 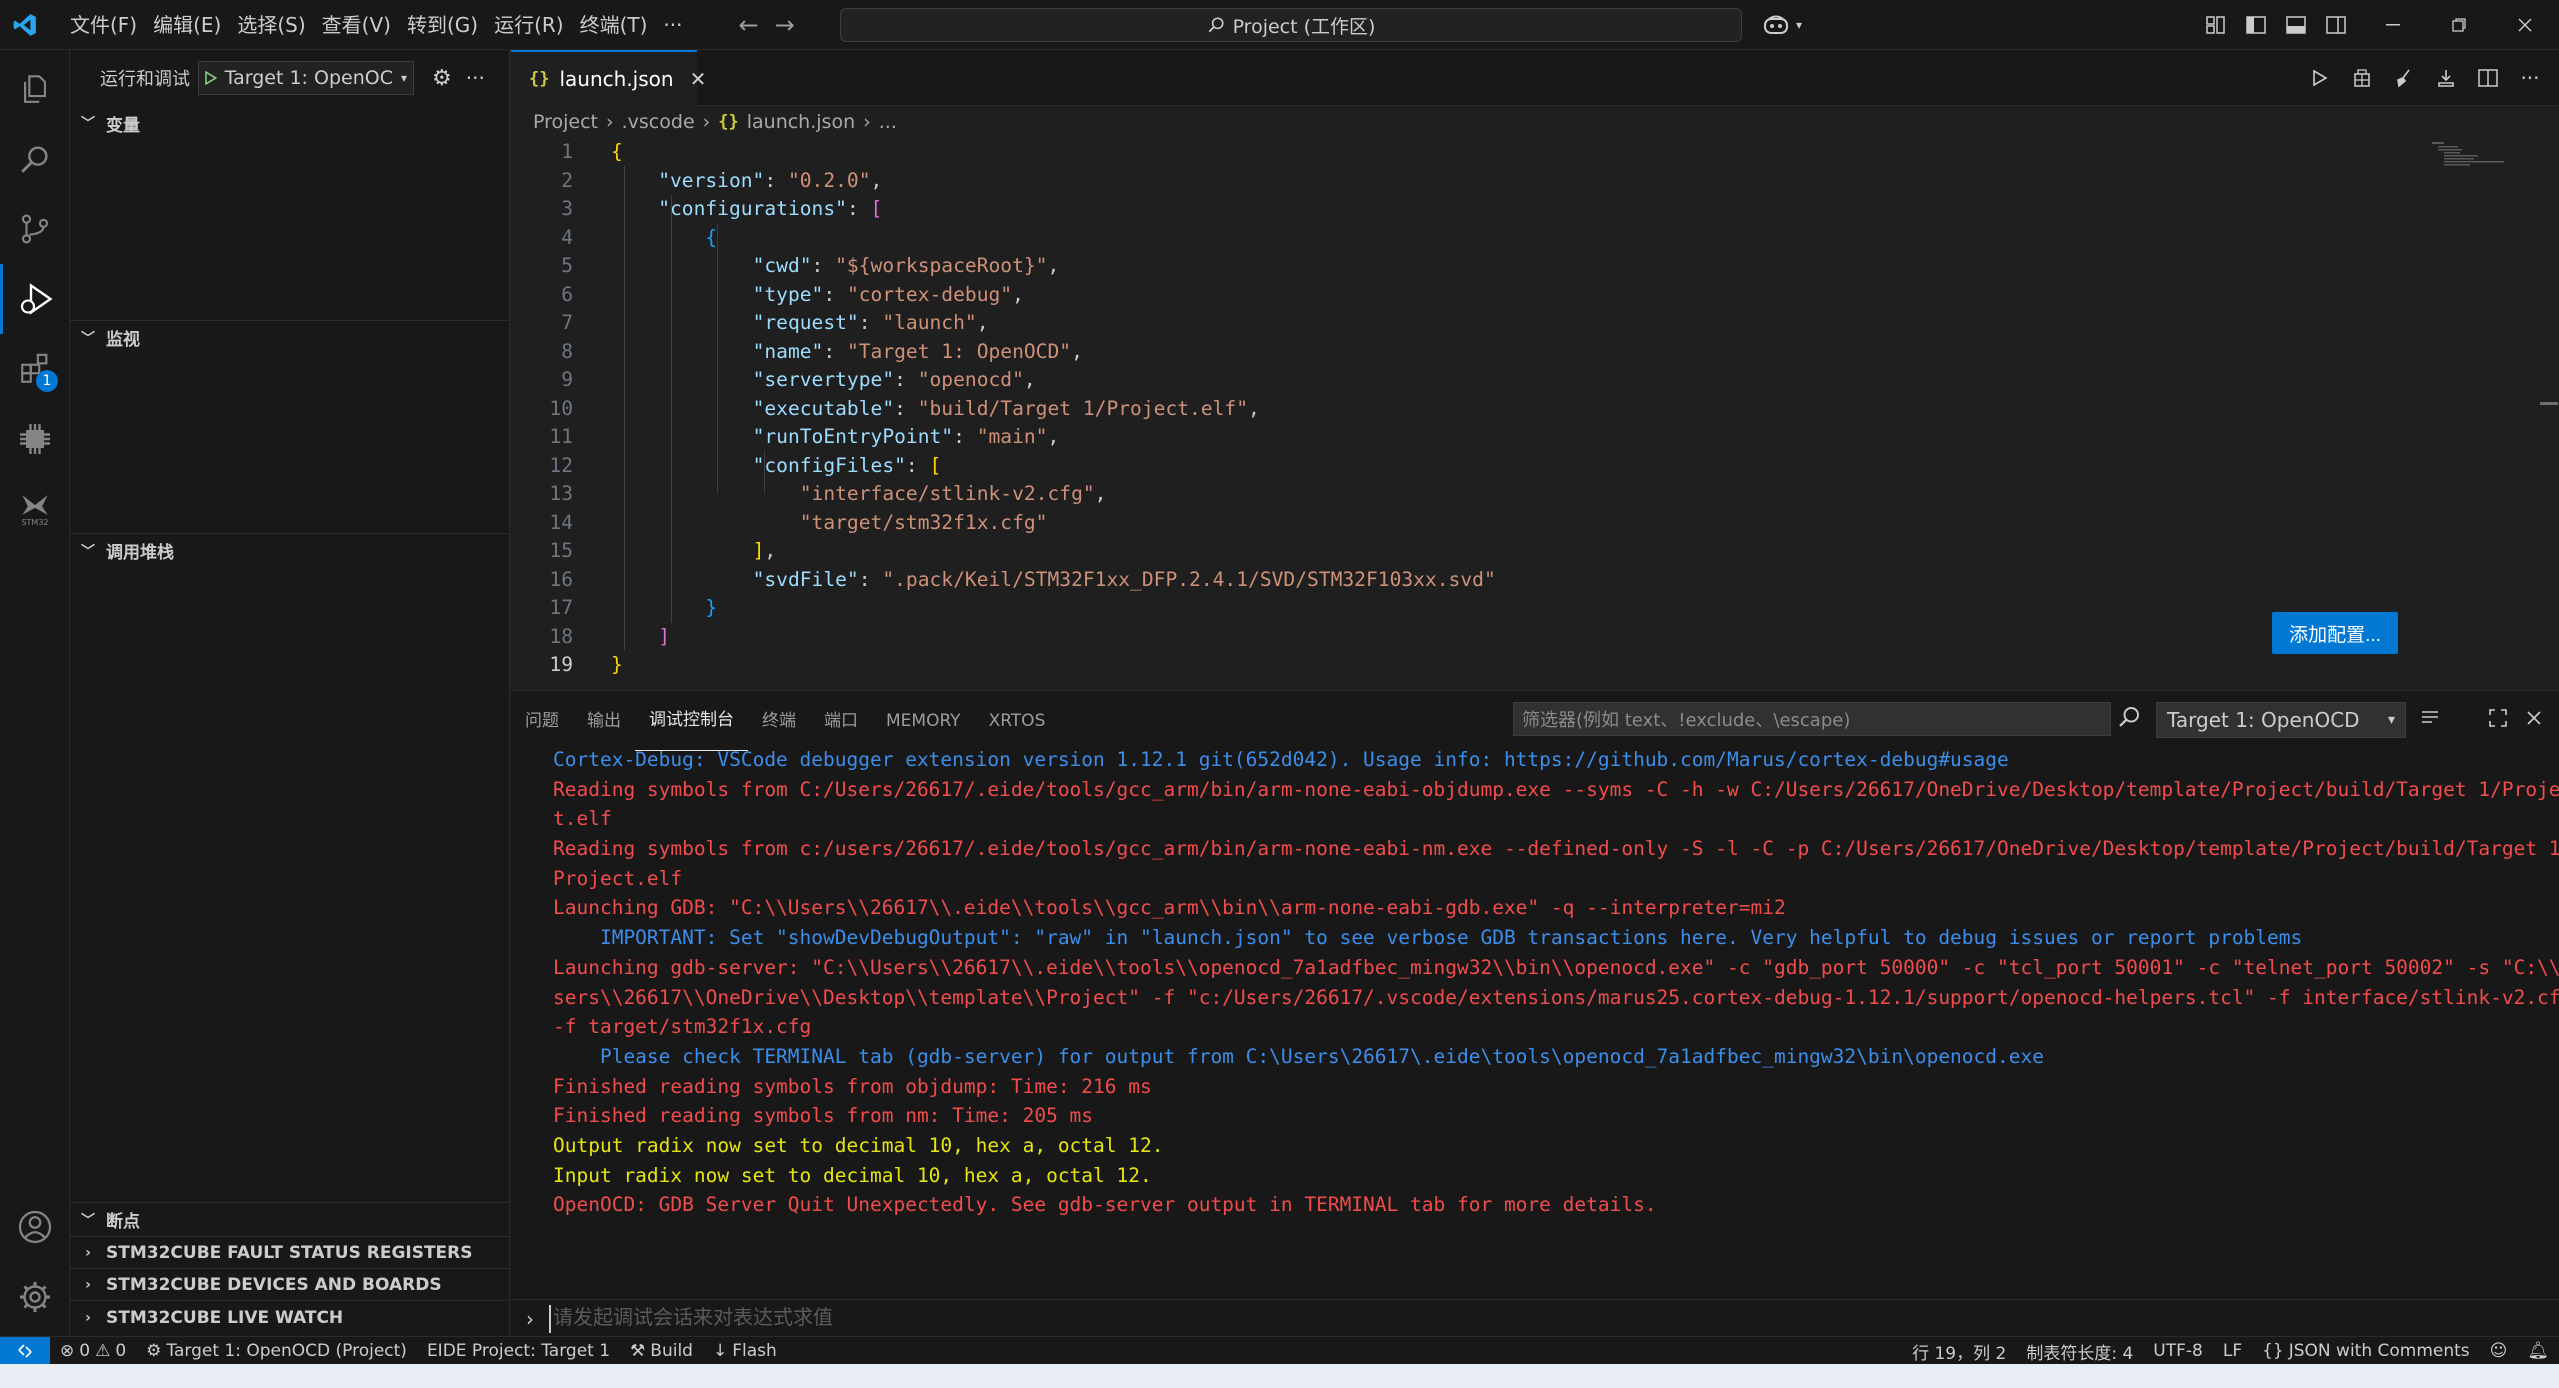 I want to click on encoding-status: UTF-8, so click(x=2178, y=1351).